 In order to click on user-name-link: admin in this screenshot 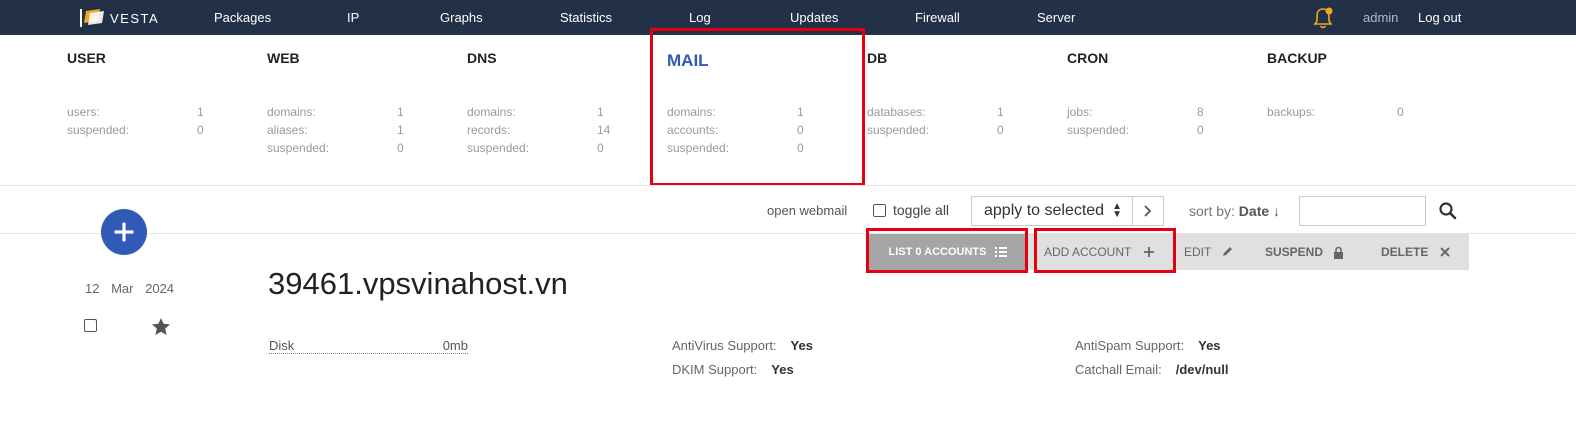, I will do `click(1380, 17)`.